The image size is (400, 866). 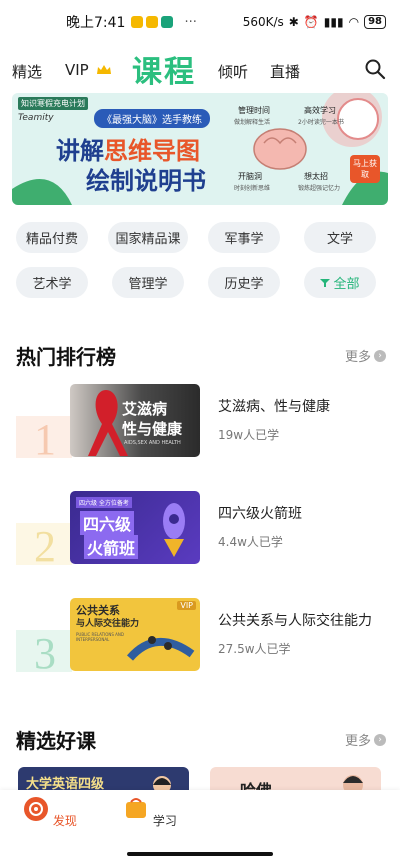 What do you see at coordinates (333, 22) in the screenshot?
I see `signal-icon: ▮▮▮` at bounding box center [333, 22].